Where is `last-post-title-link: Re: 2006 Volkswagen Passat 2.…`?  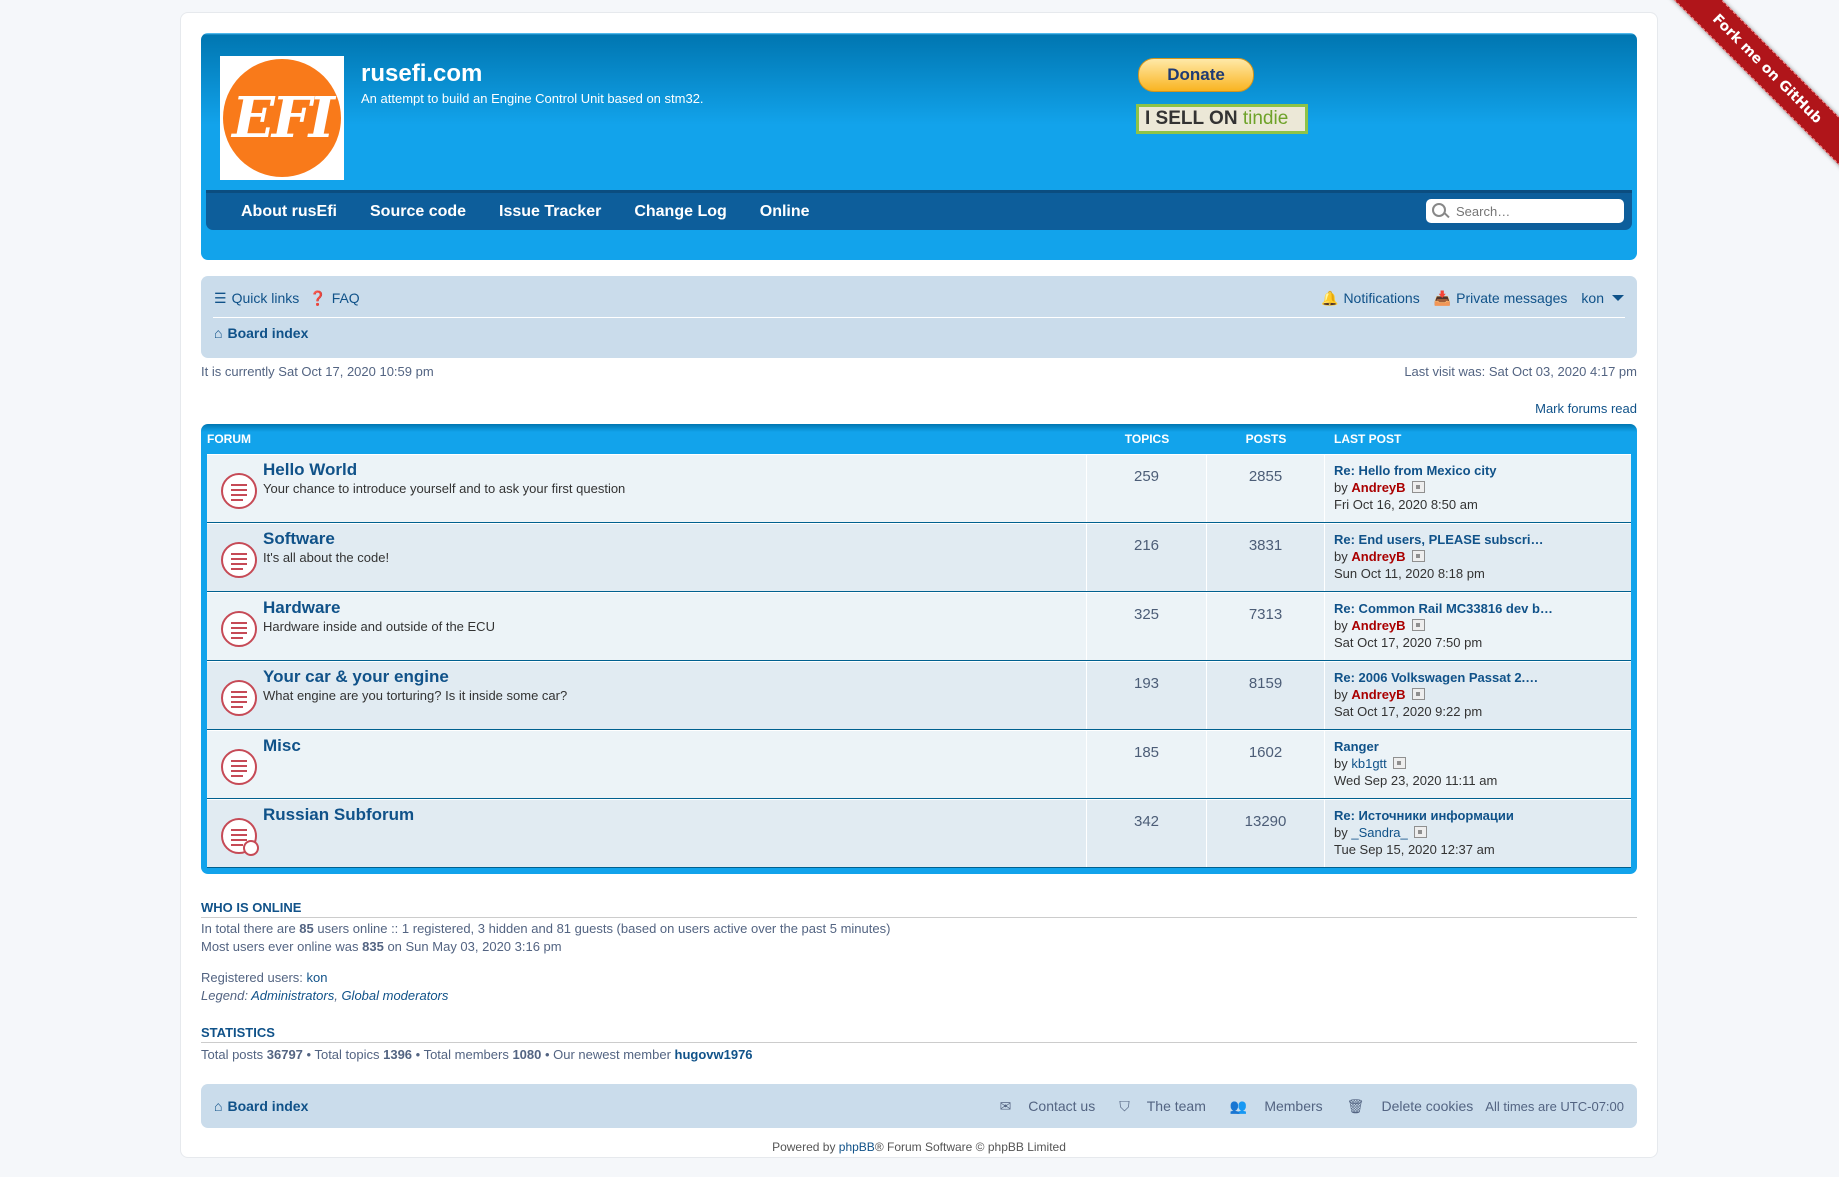 last-post-title-link: Re: 2006 Volkswagen Passat 2.… is located at coordinates (1436, 677).